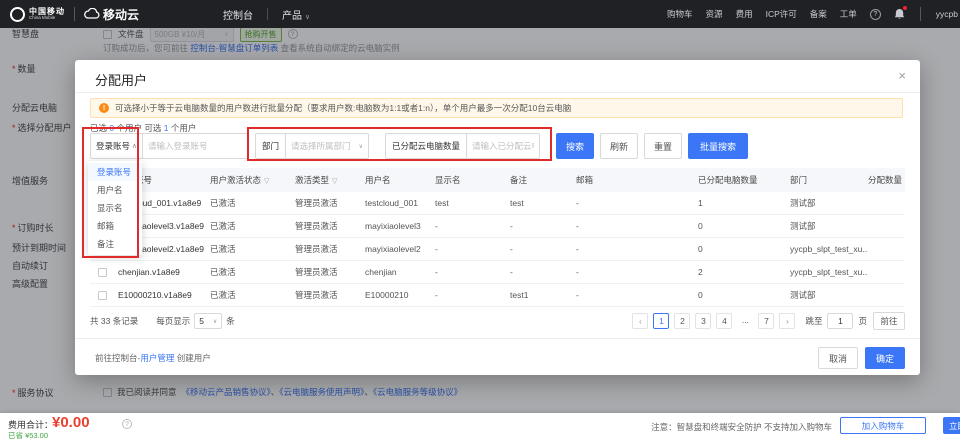 Image resolution: width=960 pixels, height=439 pixels. I want to click on page-button: 7, so click(766, 321).